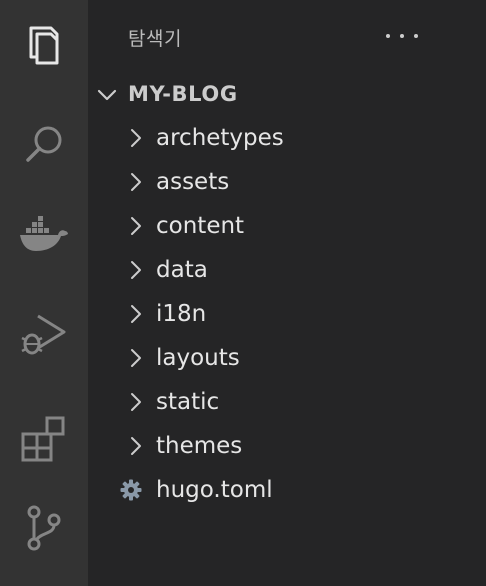 This screenshot has width=486, height=586. What do you see at coordinates (287, 446) in the screenshot?
I see `tree-item-themes: themes` at bounding box center [287, 446].